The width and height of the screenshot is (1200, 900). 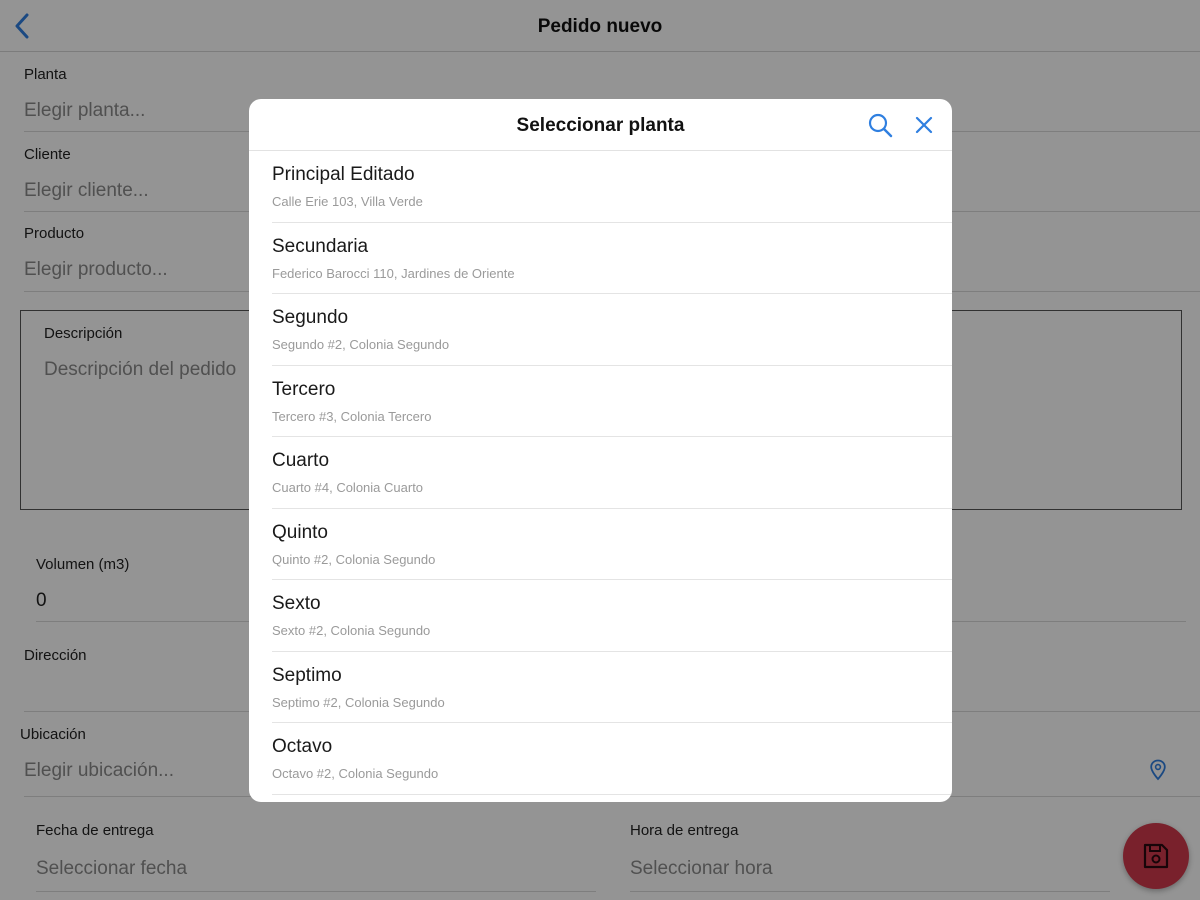 What do you see at coordinates (880, 125) in the screenshot?
I see `search-icon` at bounding box center [880, 125].